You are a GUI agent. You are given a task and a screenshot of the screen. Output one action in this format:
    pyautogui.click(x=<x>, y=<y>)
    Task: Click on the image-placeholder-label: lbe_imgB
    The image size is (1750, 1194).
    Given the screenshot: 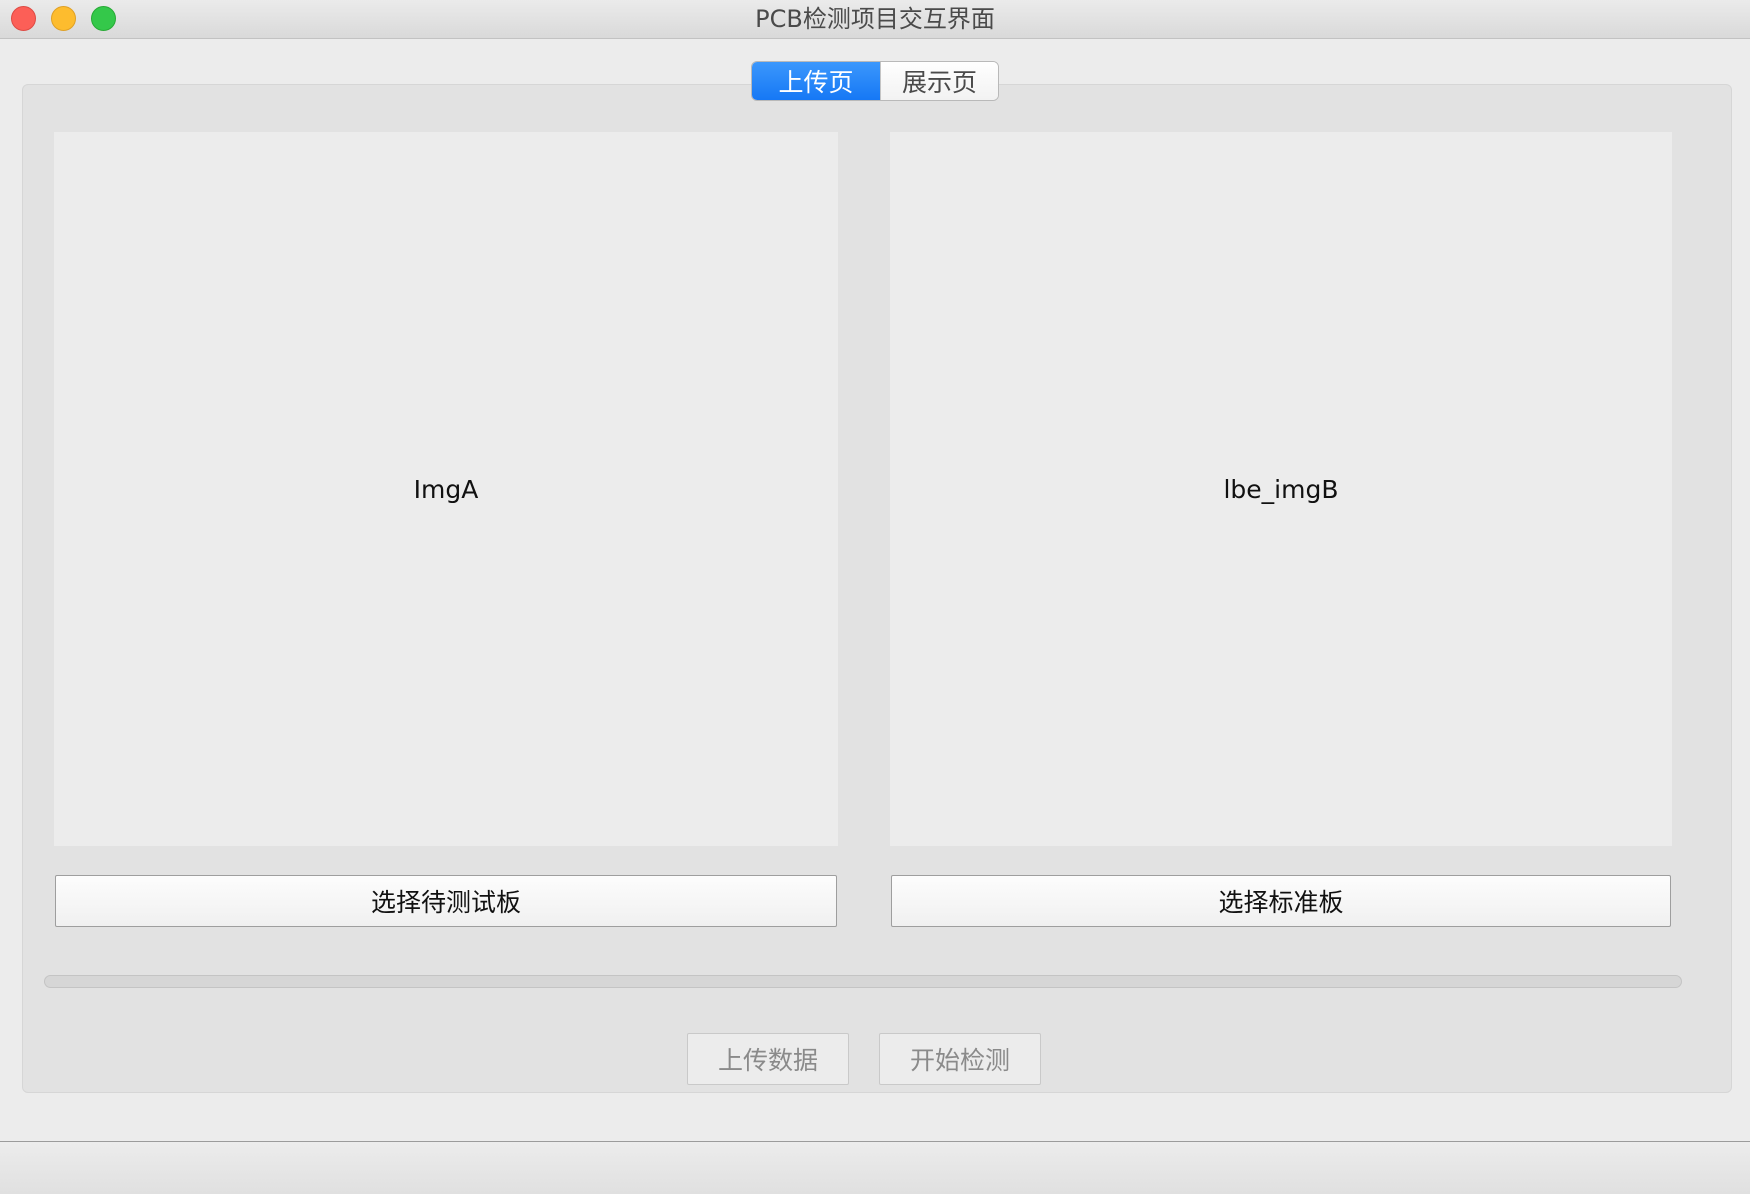 What is the action you would take?
    pyautogui.click(x=1281, y=489)
    